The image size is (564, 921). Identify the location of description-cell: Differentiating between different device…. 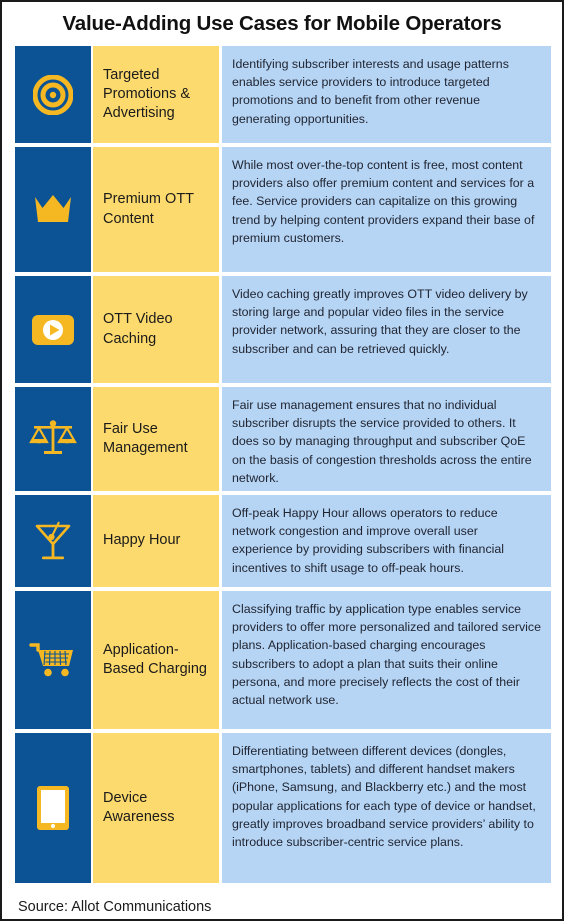
(386, 808).